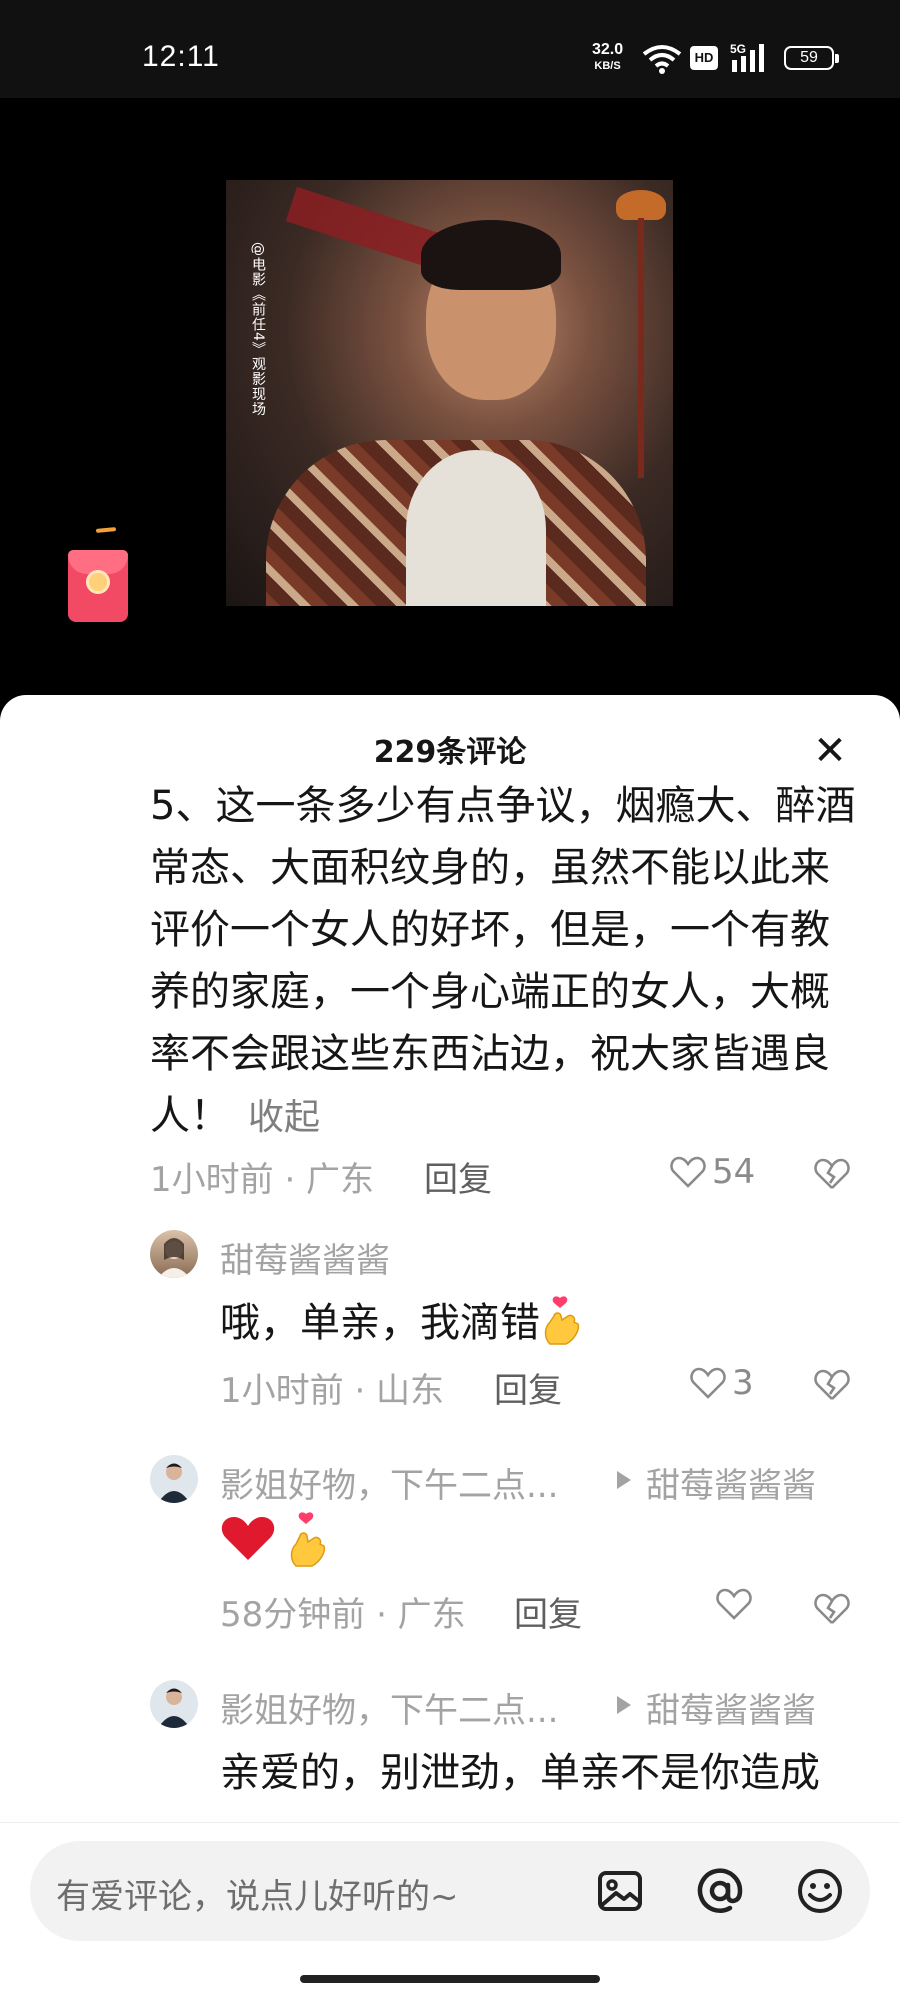  I want to click on clock: 12:11, so click(181, 56).